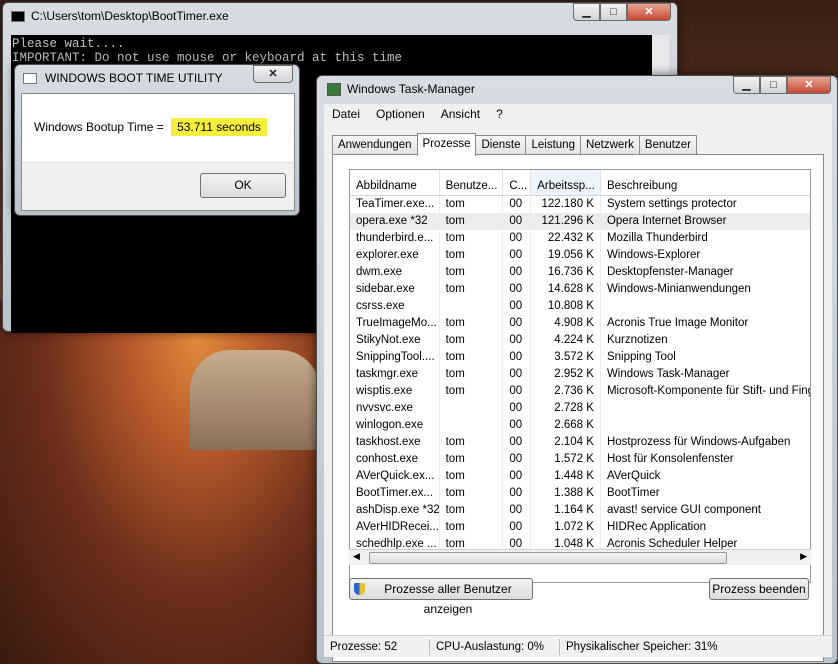 Image resolution: width=838 pixels, height=664 pixels. I want to click on row-image-name: wisptis.exe, so click(395, 391).